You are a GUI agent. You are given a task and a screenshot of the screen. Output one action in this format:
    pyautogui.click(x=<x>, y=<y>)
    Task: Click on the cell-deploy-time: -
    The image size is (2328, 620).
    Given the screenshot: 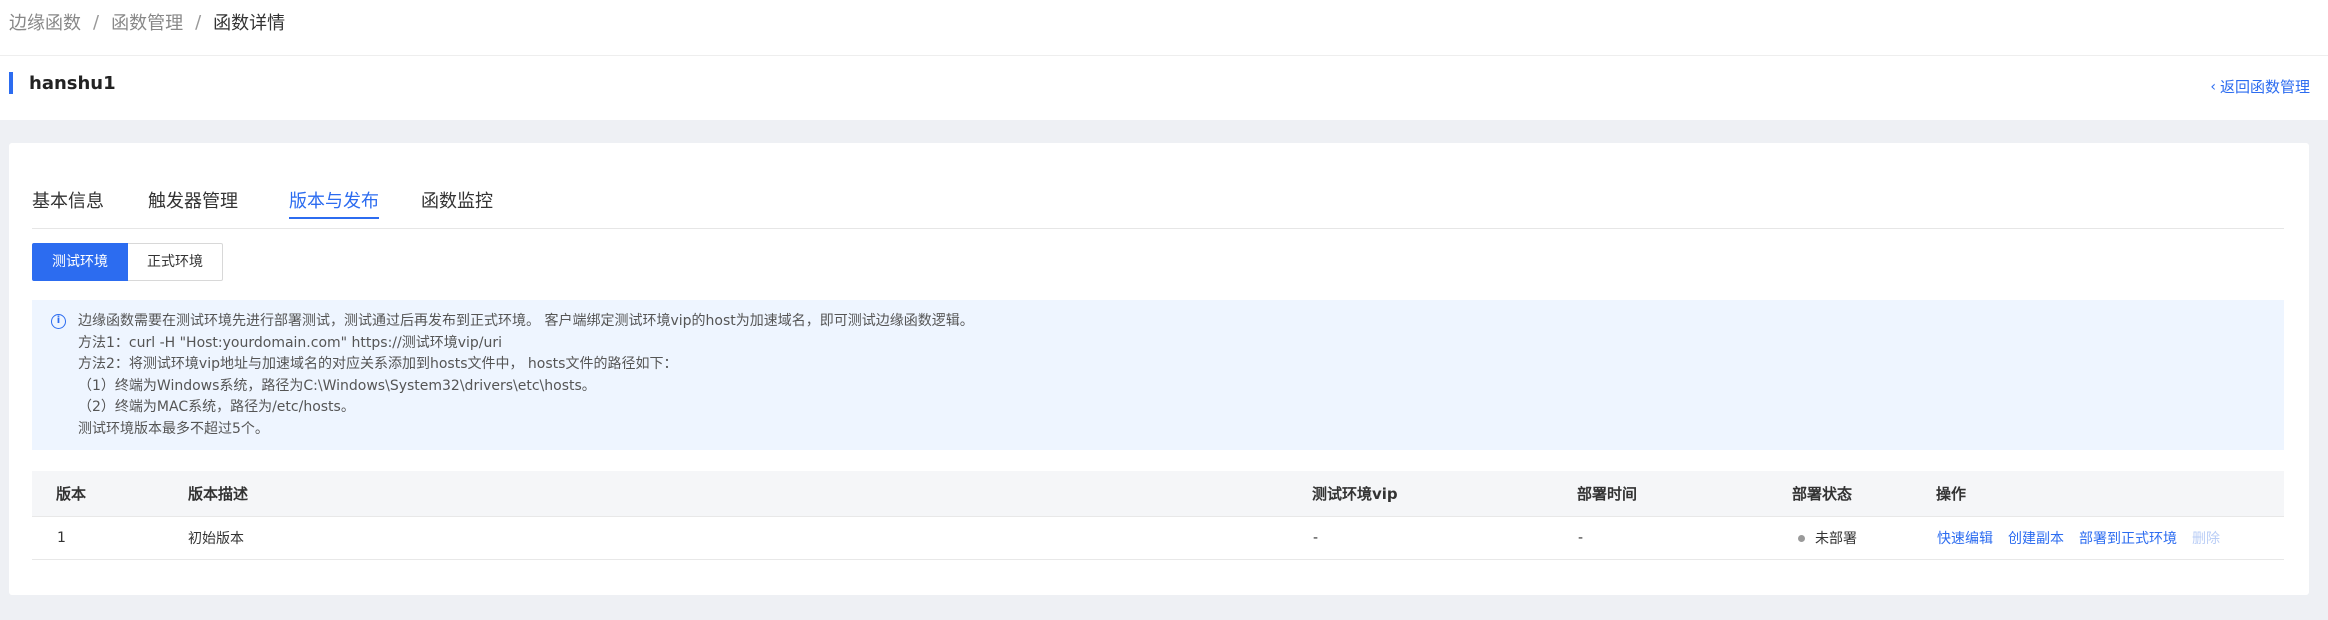 What is the action you would take?
    pyautogui.click(x=1581, y=538)
    